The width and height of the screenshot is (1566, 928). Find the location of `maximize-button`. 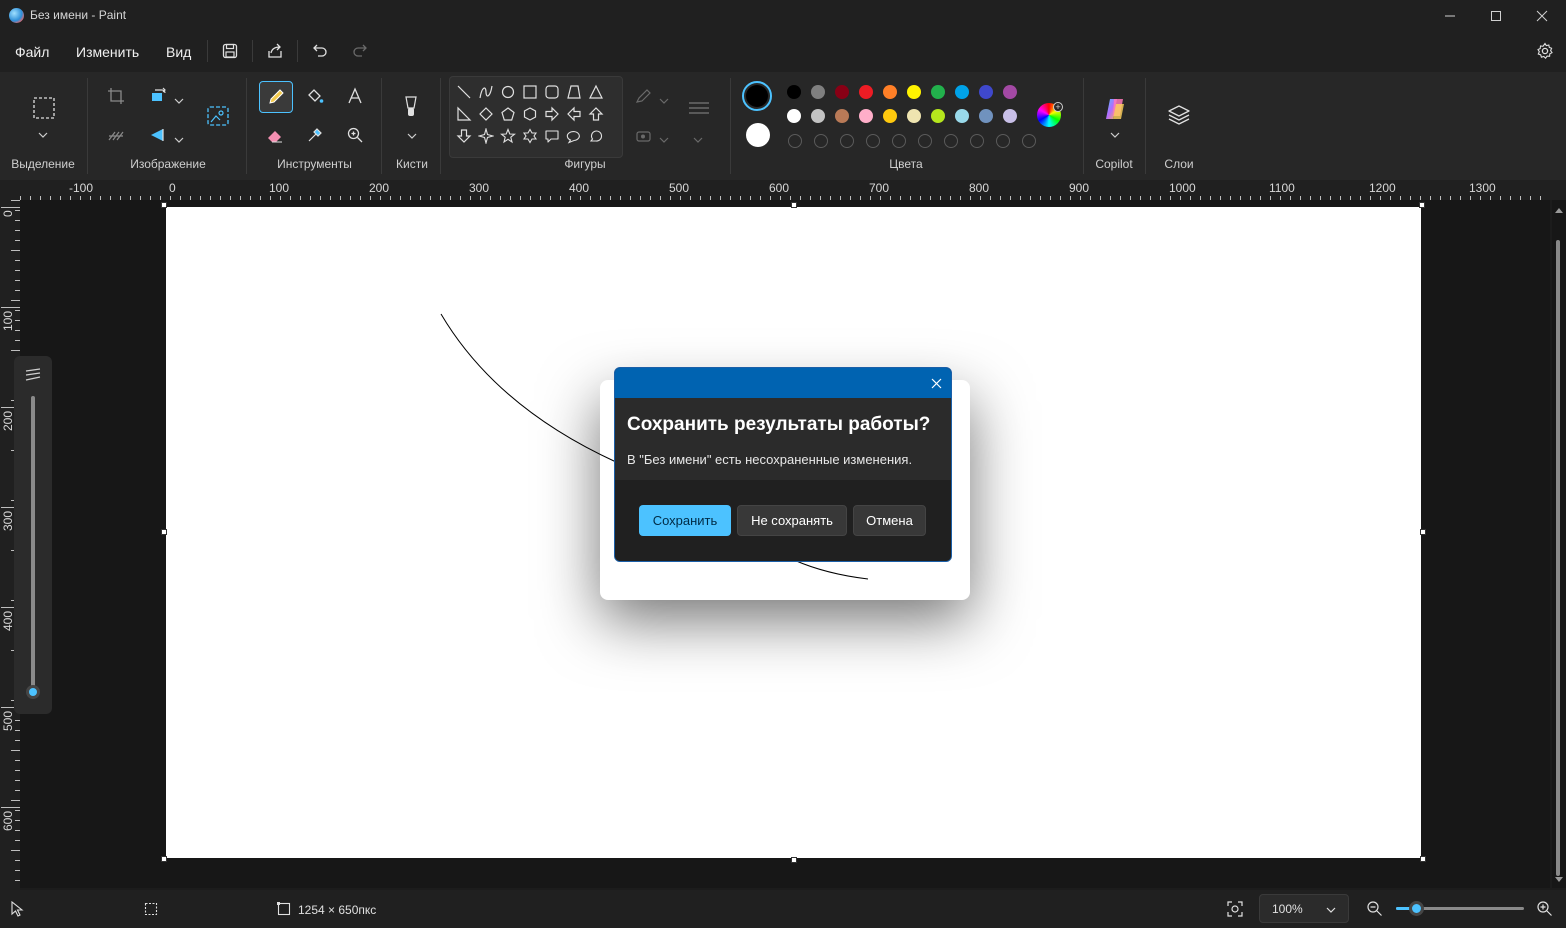

maximize-button is located at coordinates (1496, 16).